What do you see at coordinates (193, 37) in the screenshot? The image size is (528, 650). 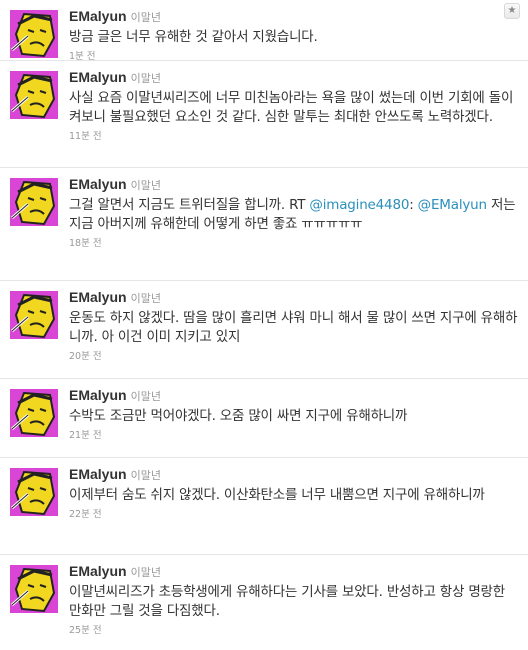 I see `tweet-text: 방금 글은 너무 유해한 것 같아서 지웠습니다.` at bounding box center [193, 37].